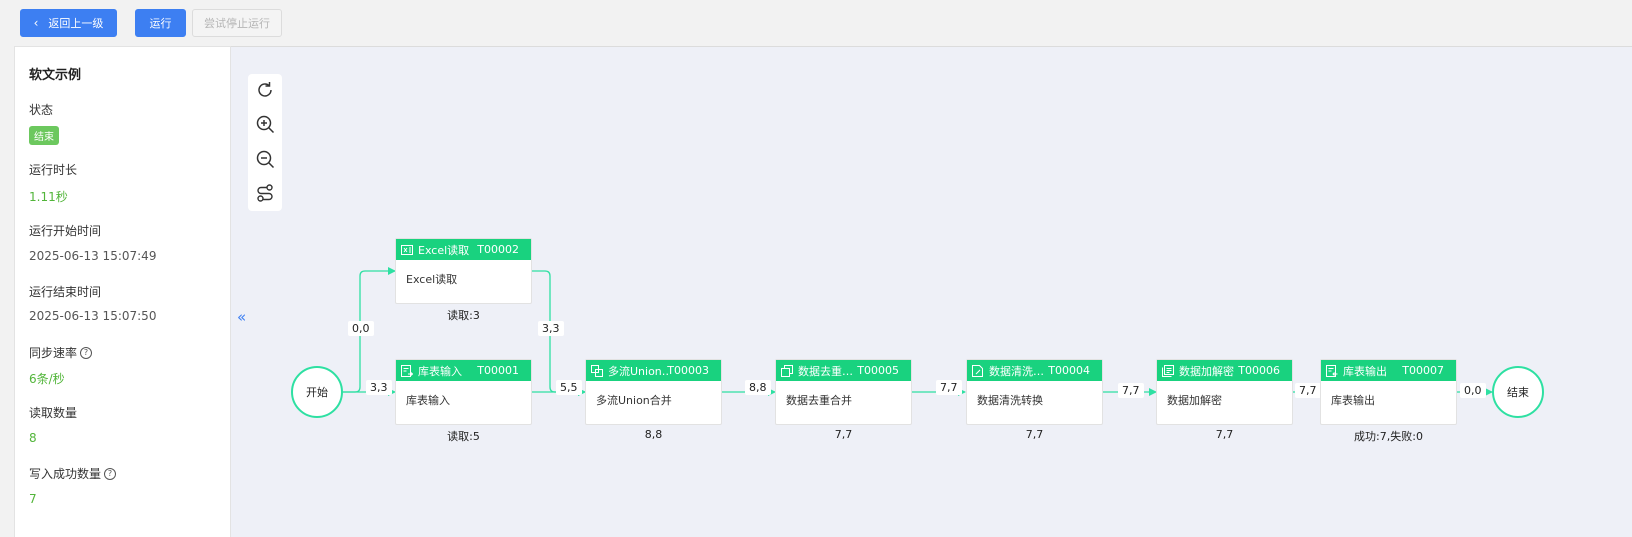  Describe the element at coordinates (407, 370) in the screenshot. I see `table-input-icon` at that location.